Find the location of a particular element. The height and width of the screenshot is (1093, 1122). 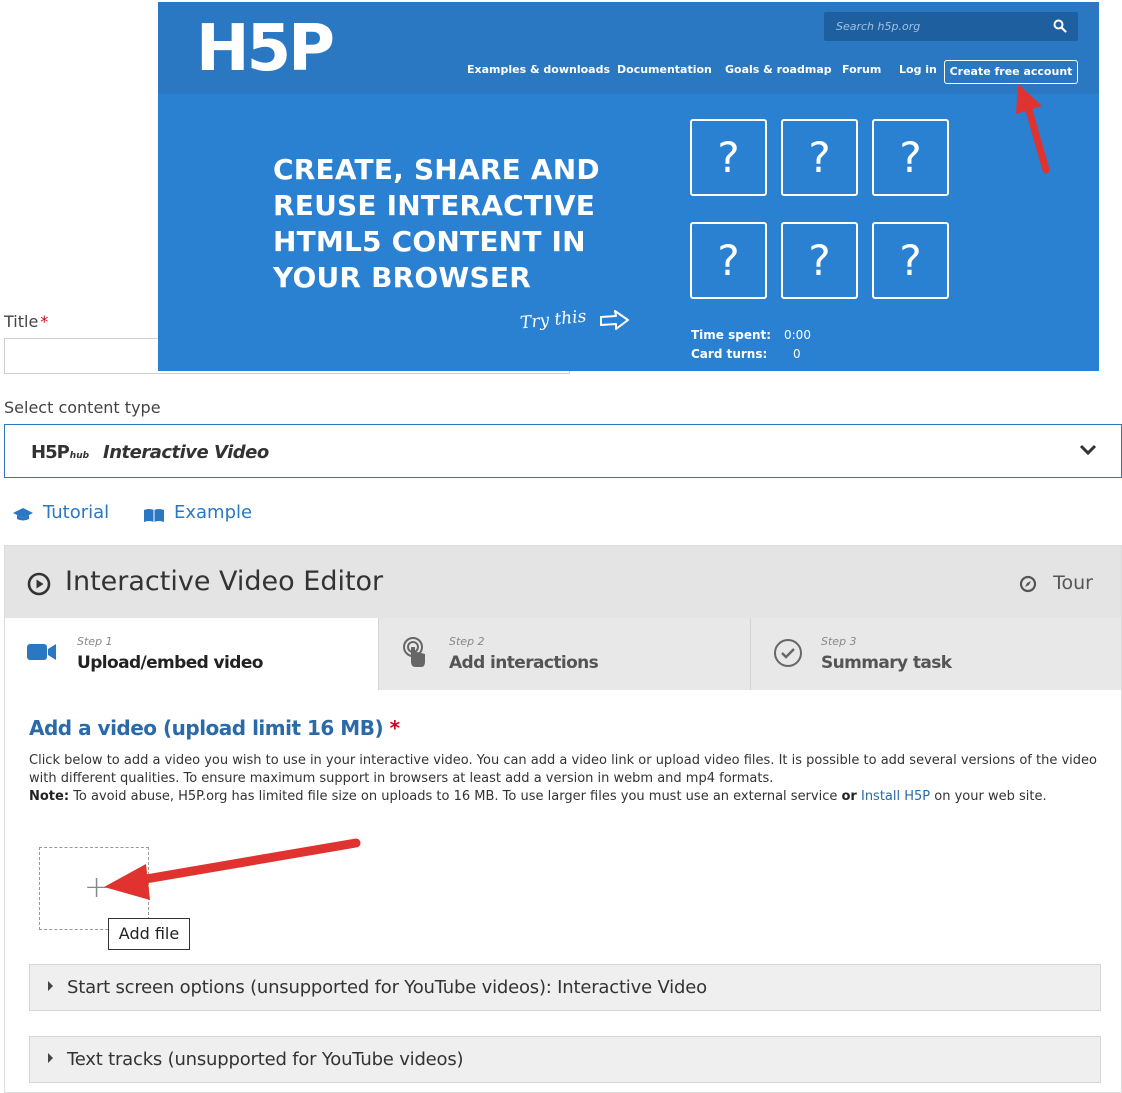

step-name: Add interactions is located at coordinates (524, 663).